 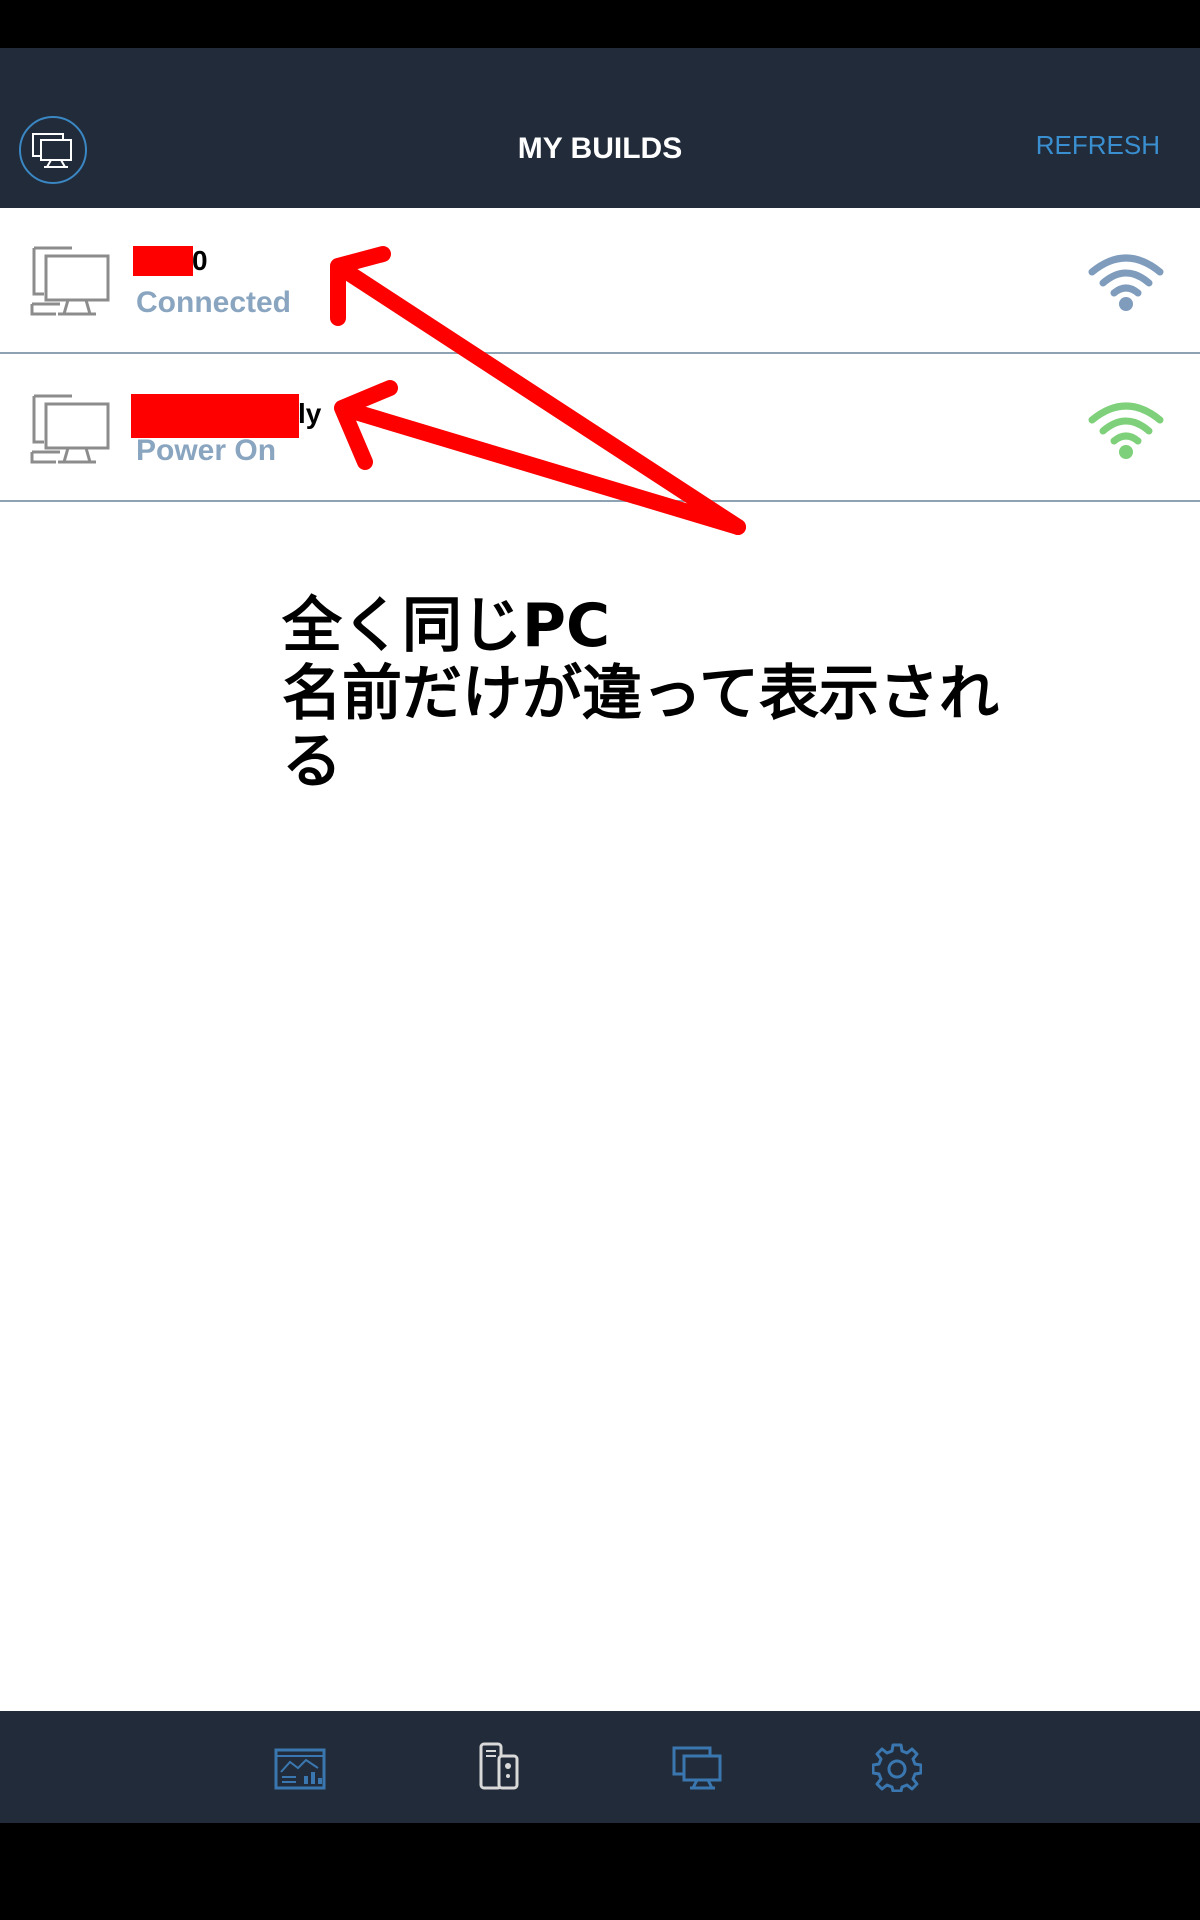 I want to click on annotation-line-2: 名前だけが違って表示され, so click(x=640, y=694).